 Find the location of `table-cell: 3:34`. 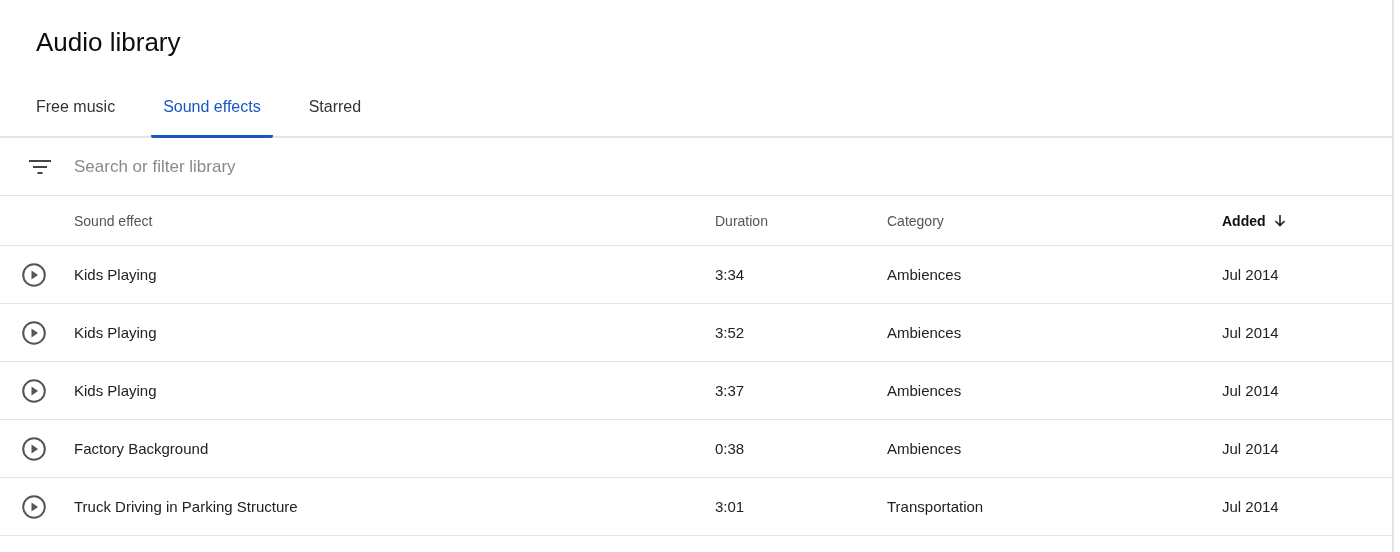

table-cell: 3:34 is located at coordinates (730, 274).